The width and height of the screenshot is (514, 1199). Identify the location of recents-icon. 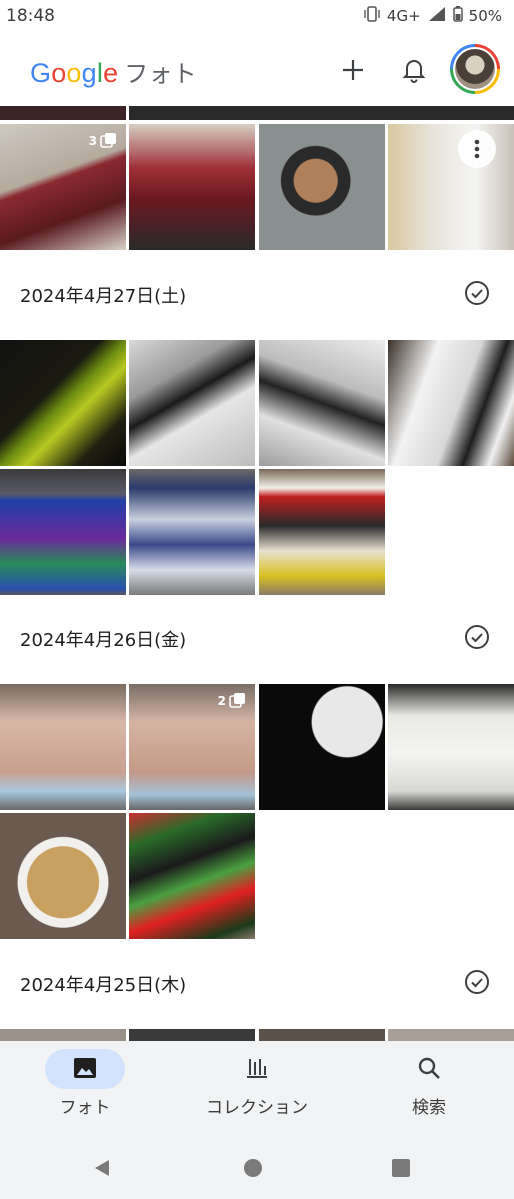
(401, 1168).